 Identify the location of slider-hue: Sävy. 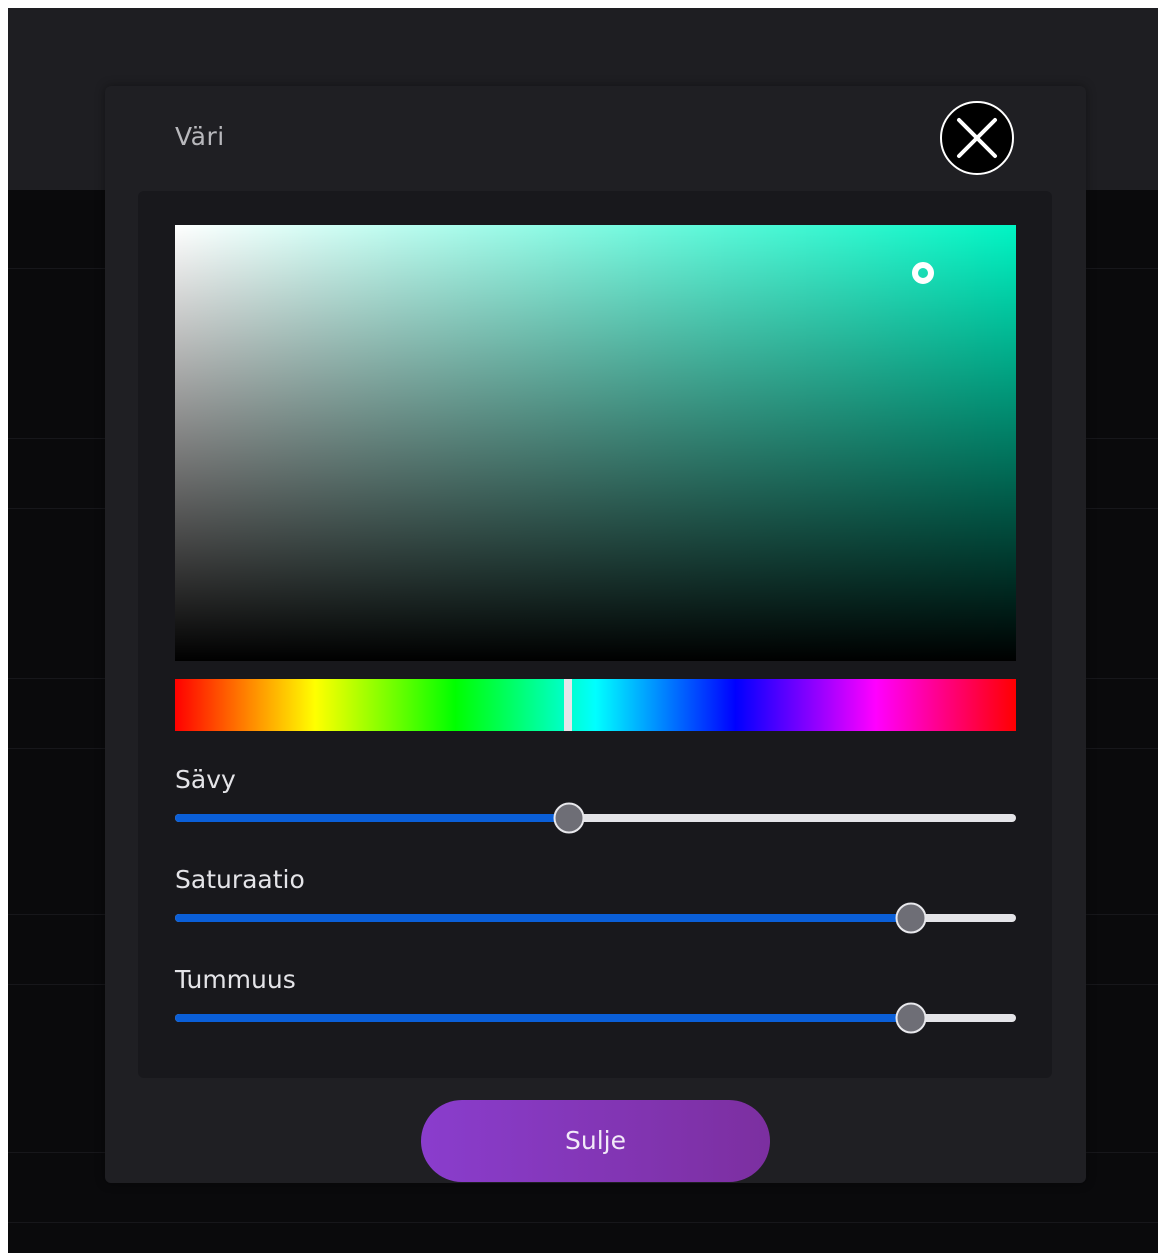
(595, 800).